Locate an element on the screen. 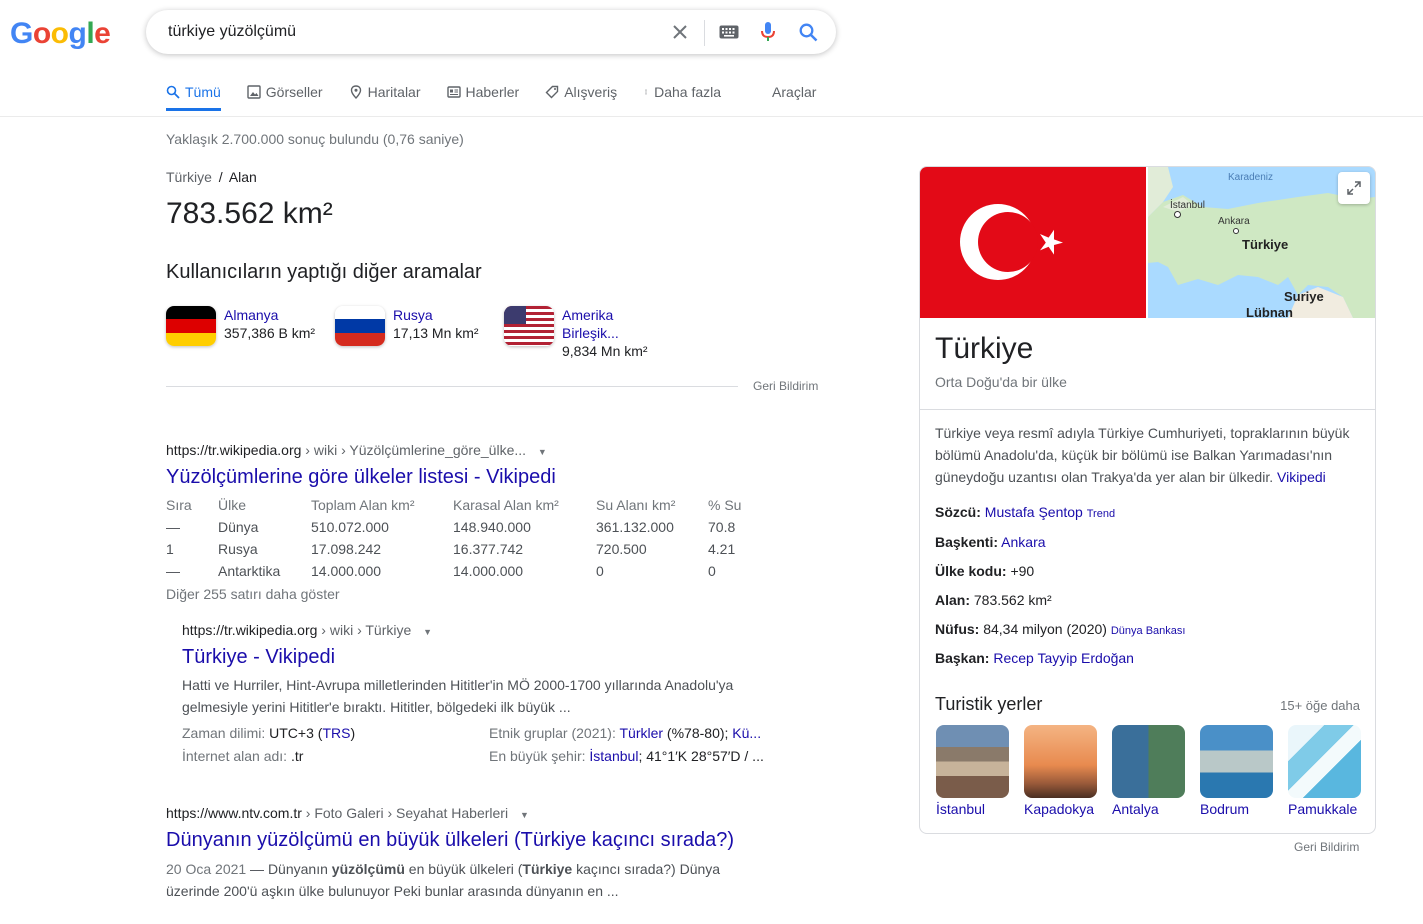 The image size is (1423, 924). feedback-link: Geri Bildirim is located at coordinates (785, 386).